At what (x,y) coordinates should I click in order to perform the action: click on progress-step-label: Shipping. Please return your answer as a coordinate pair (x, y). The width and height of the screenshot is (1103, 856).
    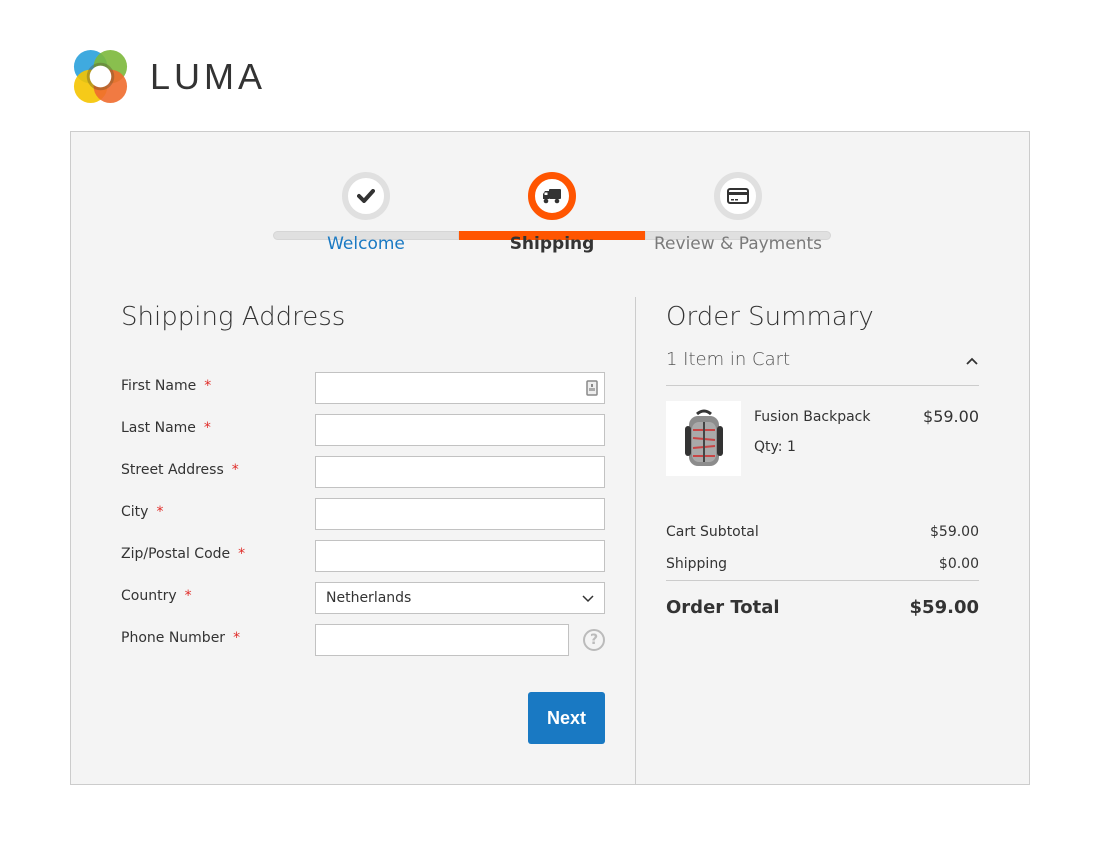
    Looking at the image, I should click on (552, 244).